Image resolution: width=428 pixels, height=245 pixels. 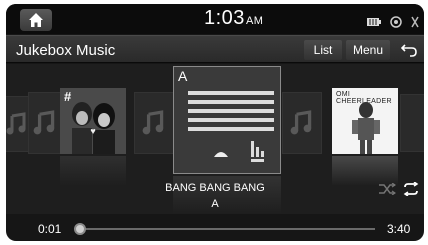 What do you see at coordinates (224, 229) in the screenshot?
I see `progress-bar` at bounding box center [224, 229].